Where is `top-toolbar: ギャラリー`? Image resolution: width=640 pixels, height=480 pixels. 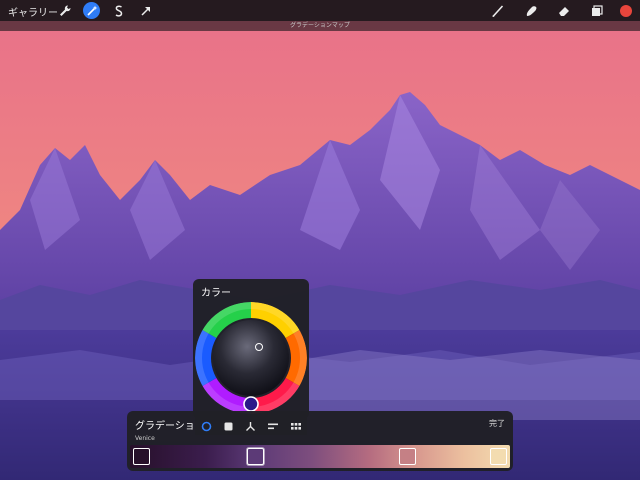
top-toolbar: ギャラリー is located at coordinates (320, 10).